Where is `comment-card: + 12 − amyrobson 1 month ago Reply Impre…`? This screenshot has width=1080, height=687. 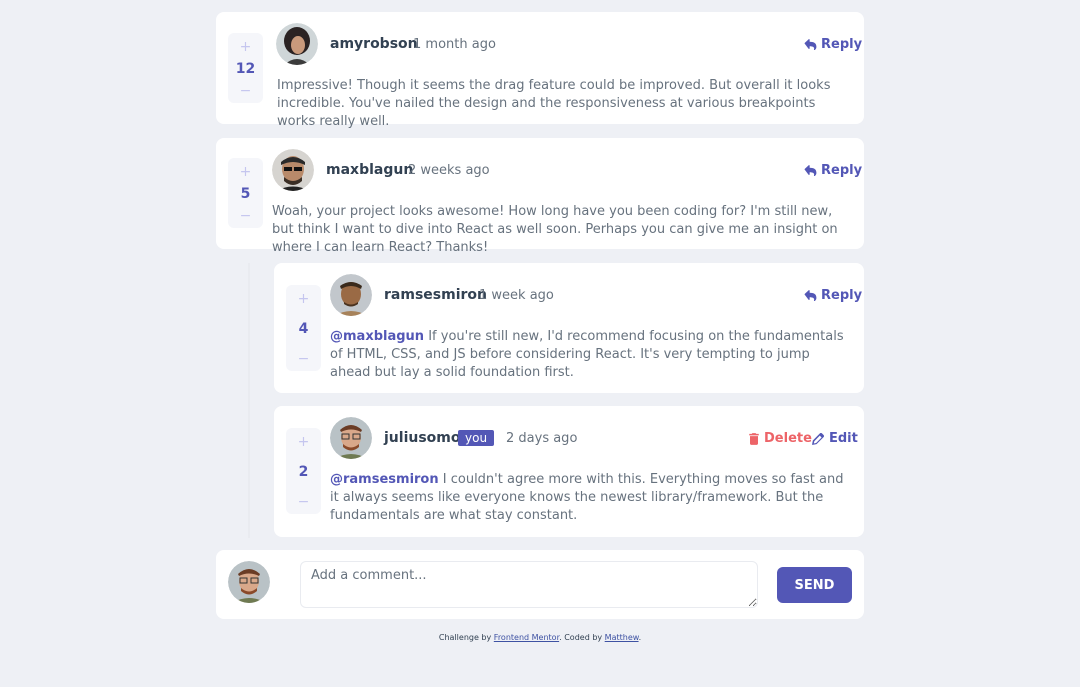 comment-card: + 12 − amyrobson 1 month ago Reply Impre… is located at coordinates (540, 70).